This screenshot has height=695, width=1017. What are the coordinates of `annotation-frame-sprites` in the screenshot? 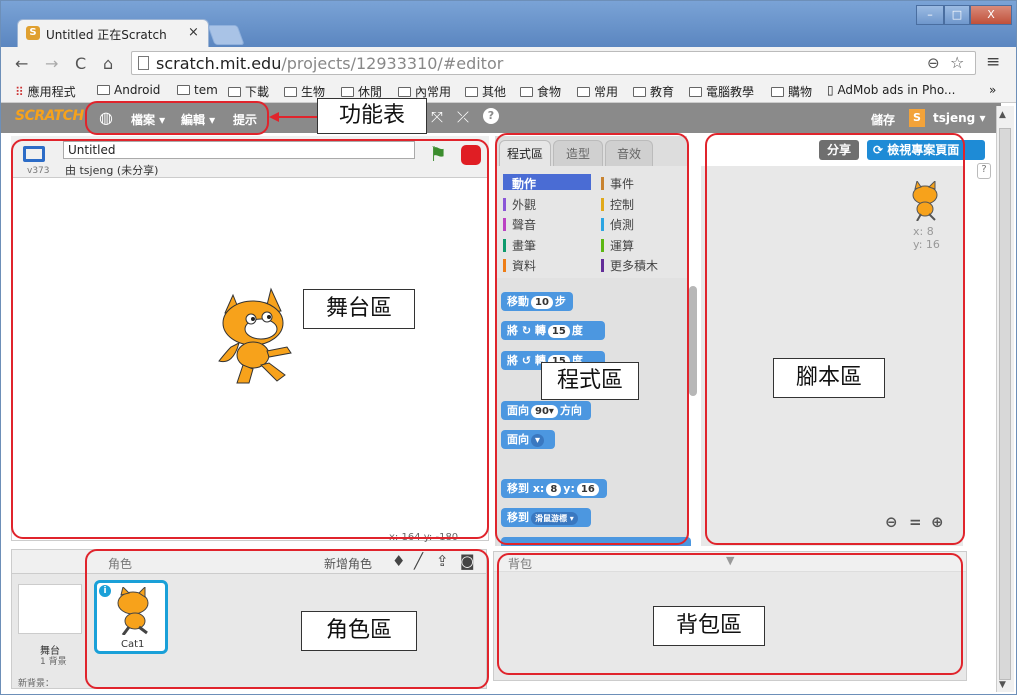 It's located at (287, 619).